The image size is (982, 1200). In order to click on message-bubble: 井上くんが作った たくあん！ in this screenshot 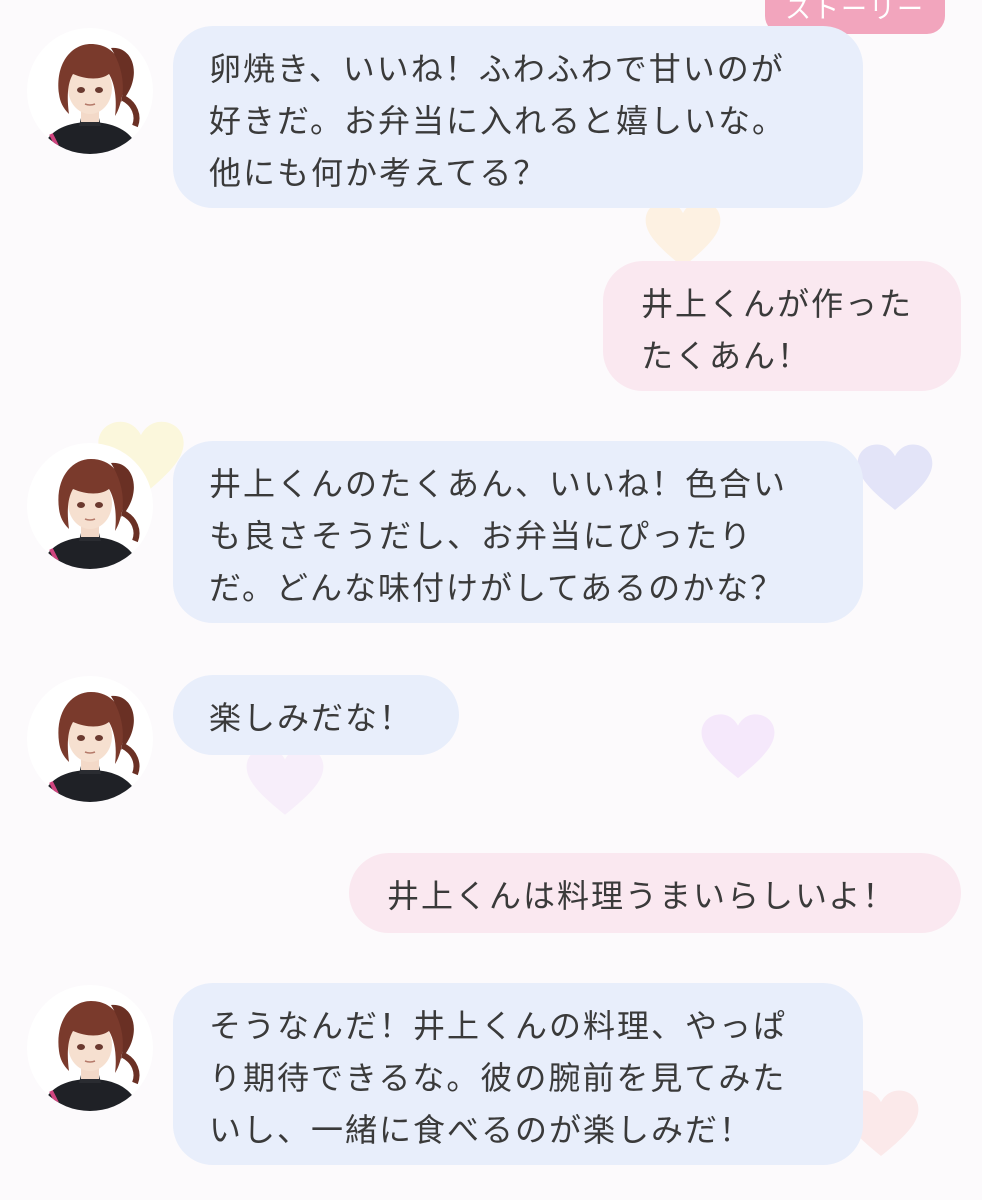, I will do `click(782, 326)`.